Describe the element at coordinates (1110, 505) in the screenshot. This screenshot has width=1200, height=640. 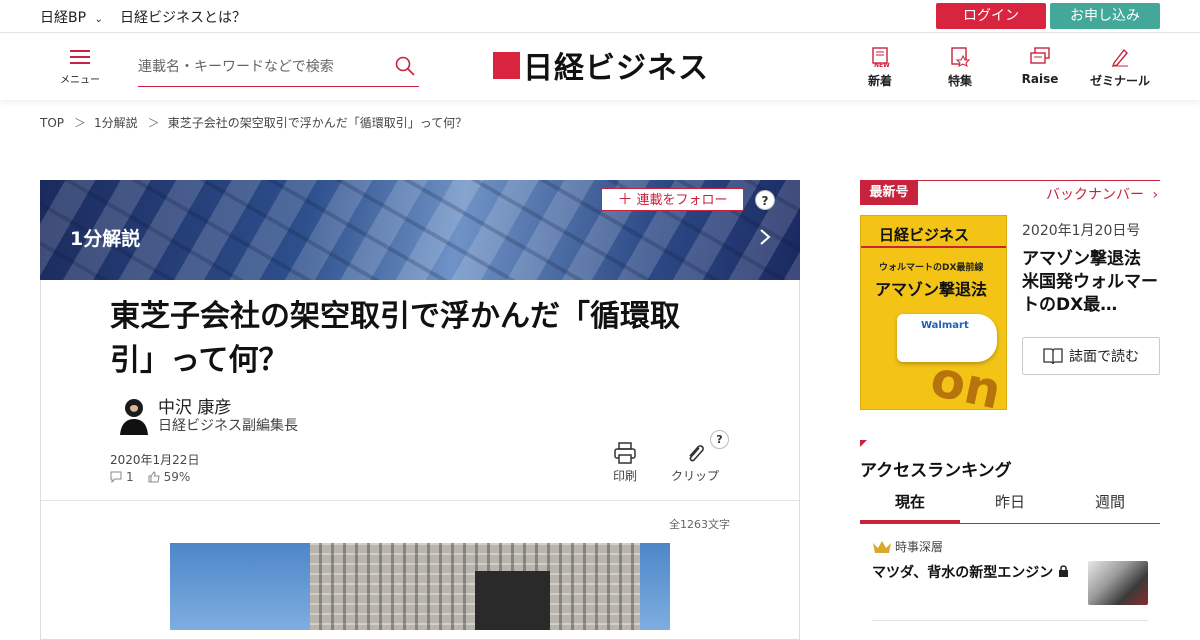
I see `tab-weekly: 週間` at that location.